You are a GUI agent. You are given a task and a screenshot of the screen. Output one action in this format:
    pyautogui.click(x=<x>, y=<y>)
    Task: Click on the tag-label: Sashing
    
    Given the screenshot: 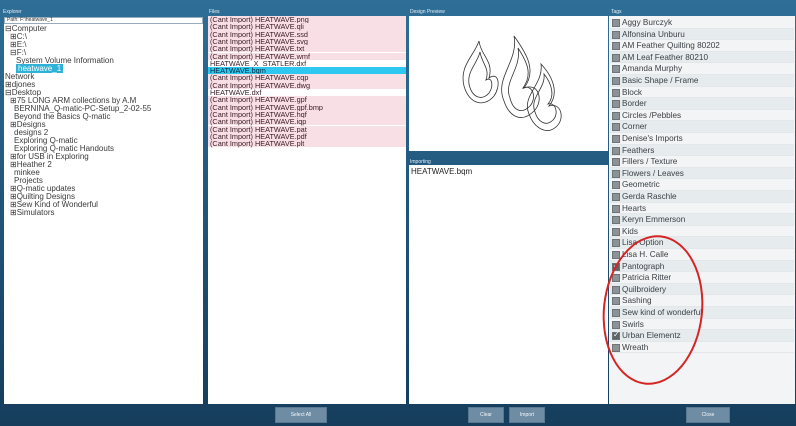 What is the action you would take?
    pyautogui.click(x=637, y=301)
    